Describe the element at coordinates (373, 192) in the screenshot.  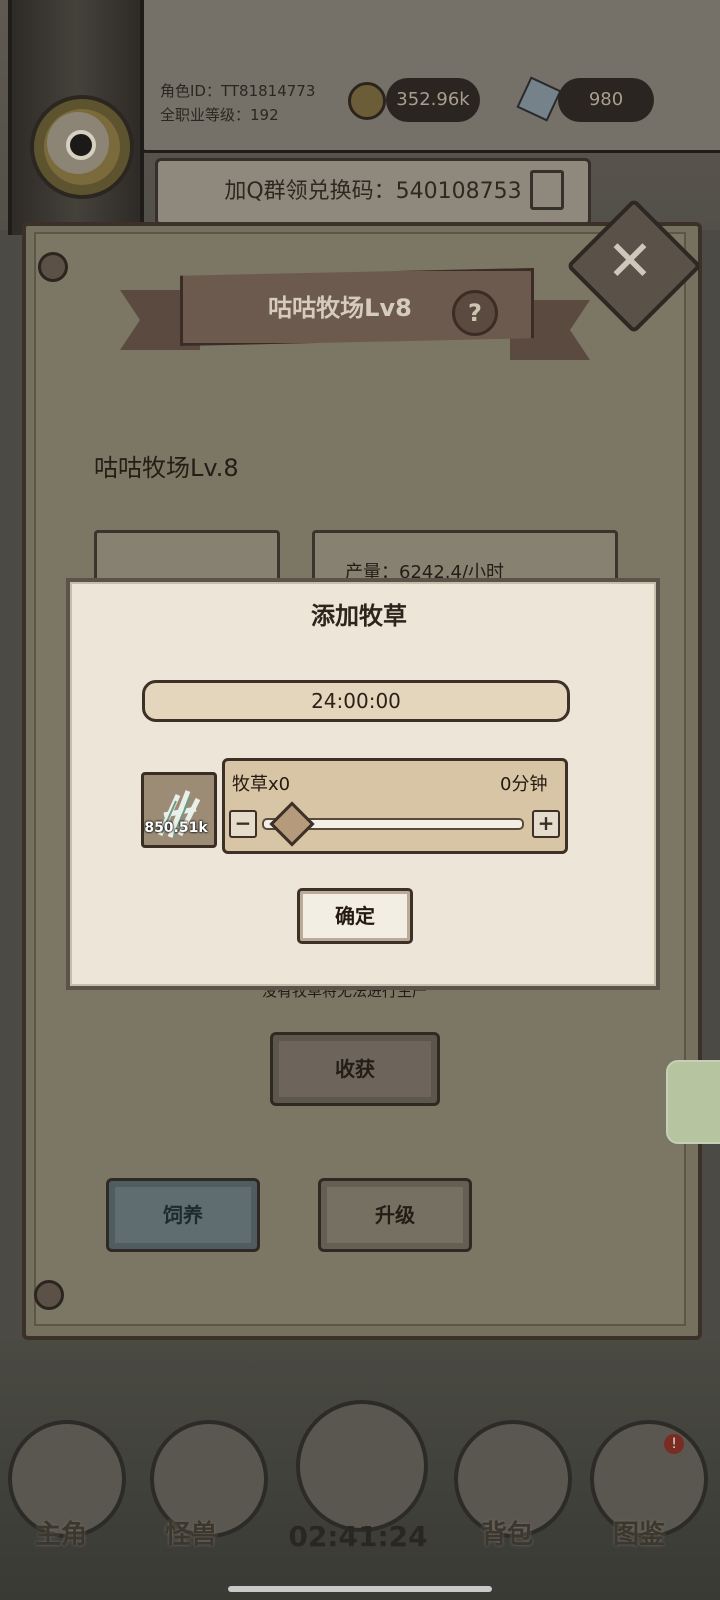
I see `redeem-code-bar: 加Q群领兑换码：540108753` at that location.